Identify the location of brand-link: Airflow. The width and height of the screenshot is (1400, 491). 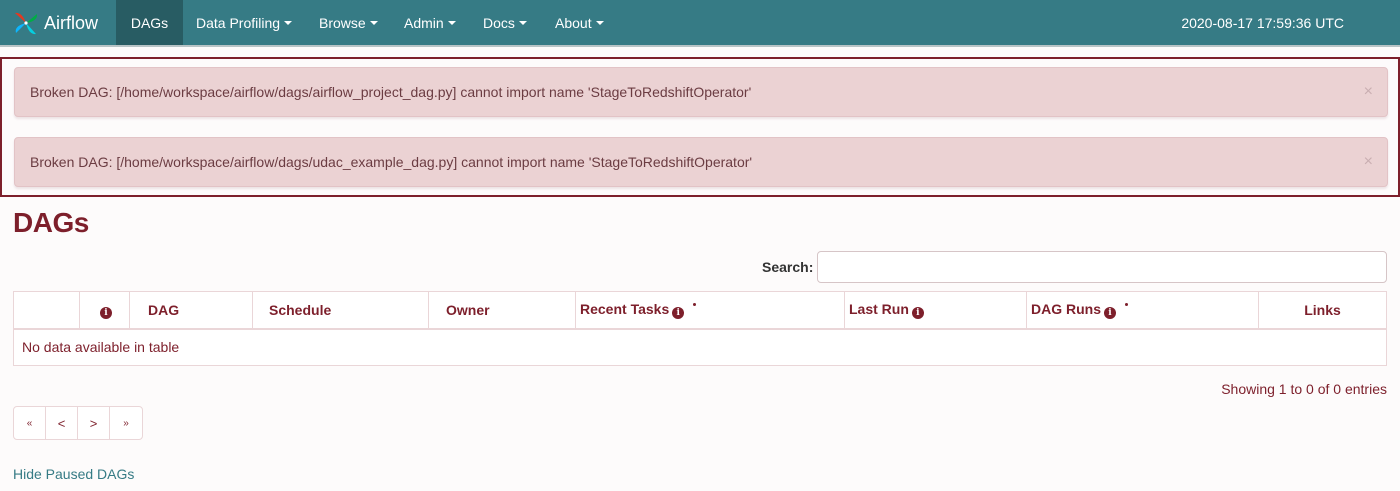
(55, 23).